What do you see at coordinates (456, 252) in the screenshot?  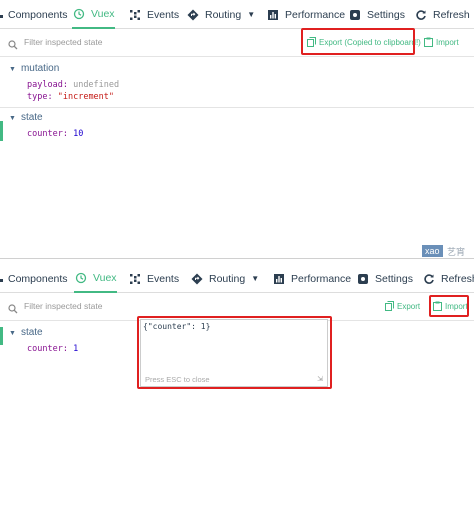 I see `watermark-text: 艺宵` at bounding box center [456, 252].